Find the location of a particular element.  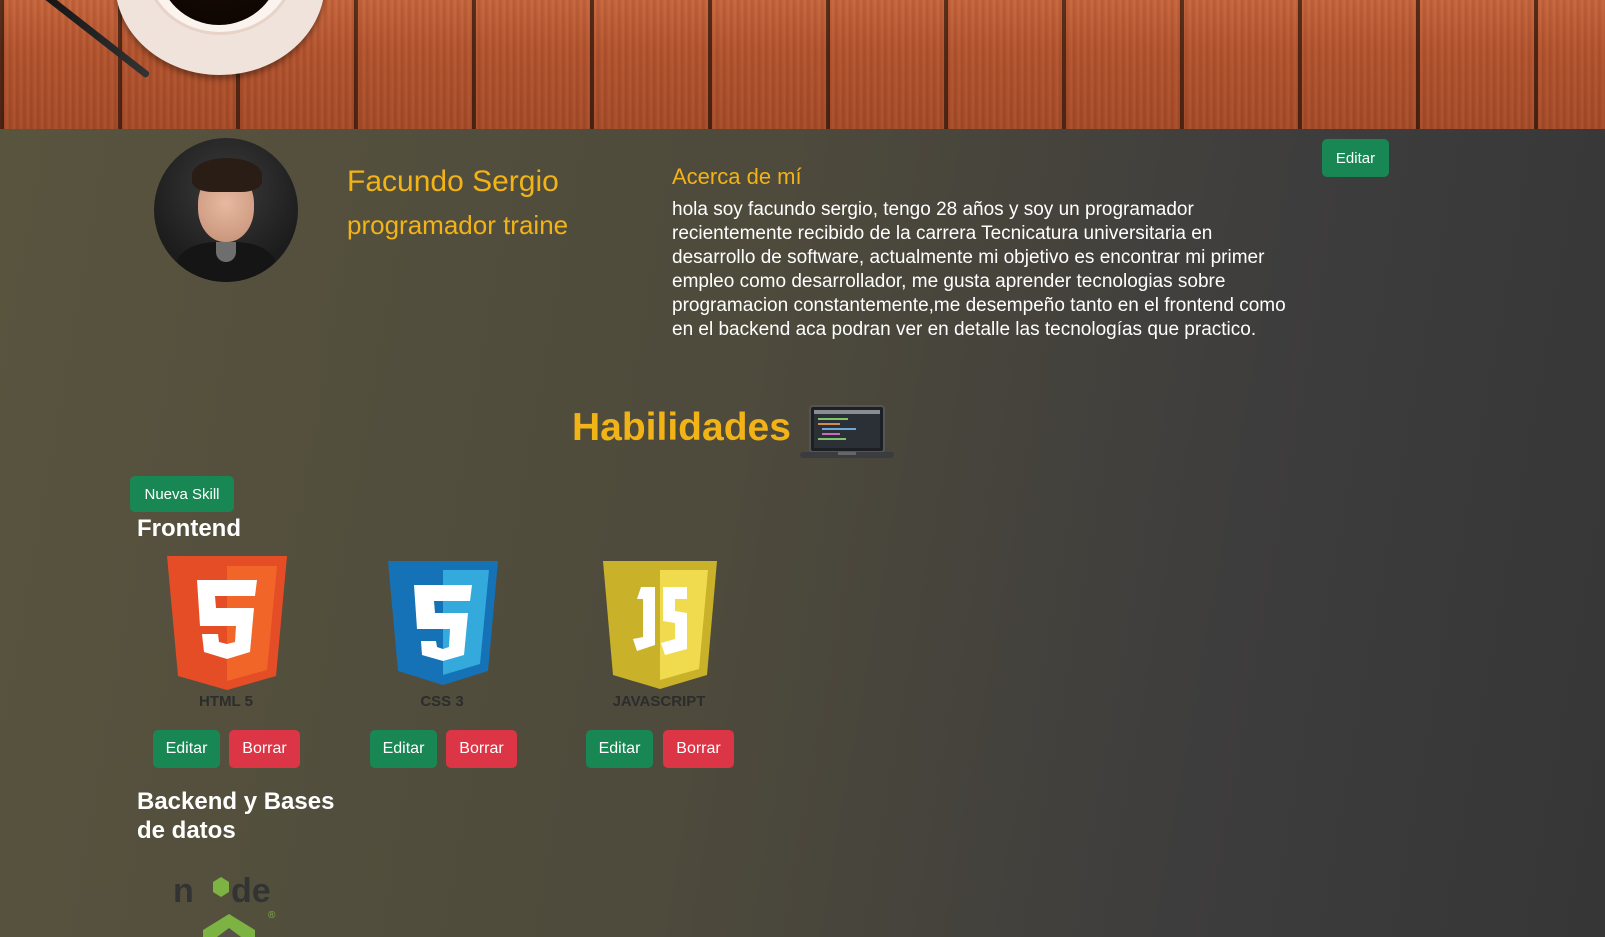

svg-text: n is located at coordinates (183, 891).